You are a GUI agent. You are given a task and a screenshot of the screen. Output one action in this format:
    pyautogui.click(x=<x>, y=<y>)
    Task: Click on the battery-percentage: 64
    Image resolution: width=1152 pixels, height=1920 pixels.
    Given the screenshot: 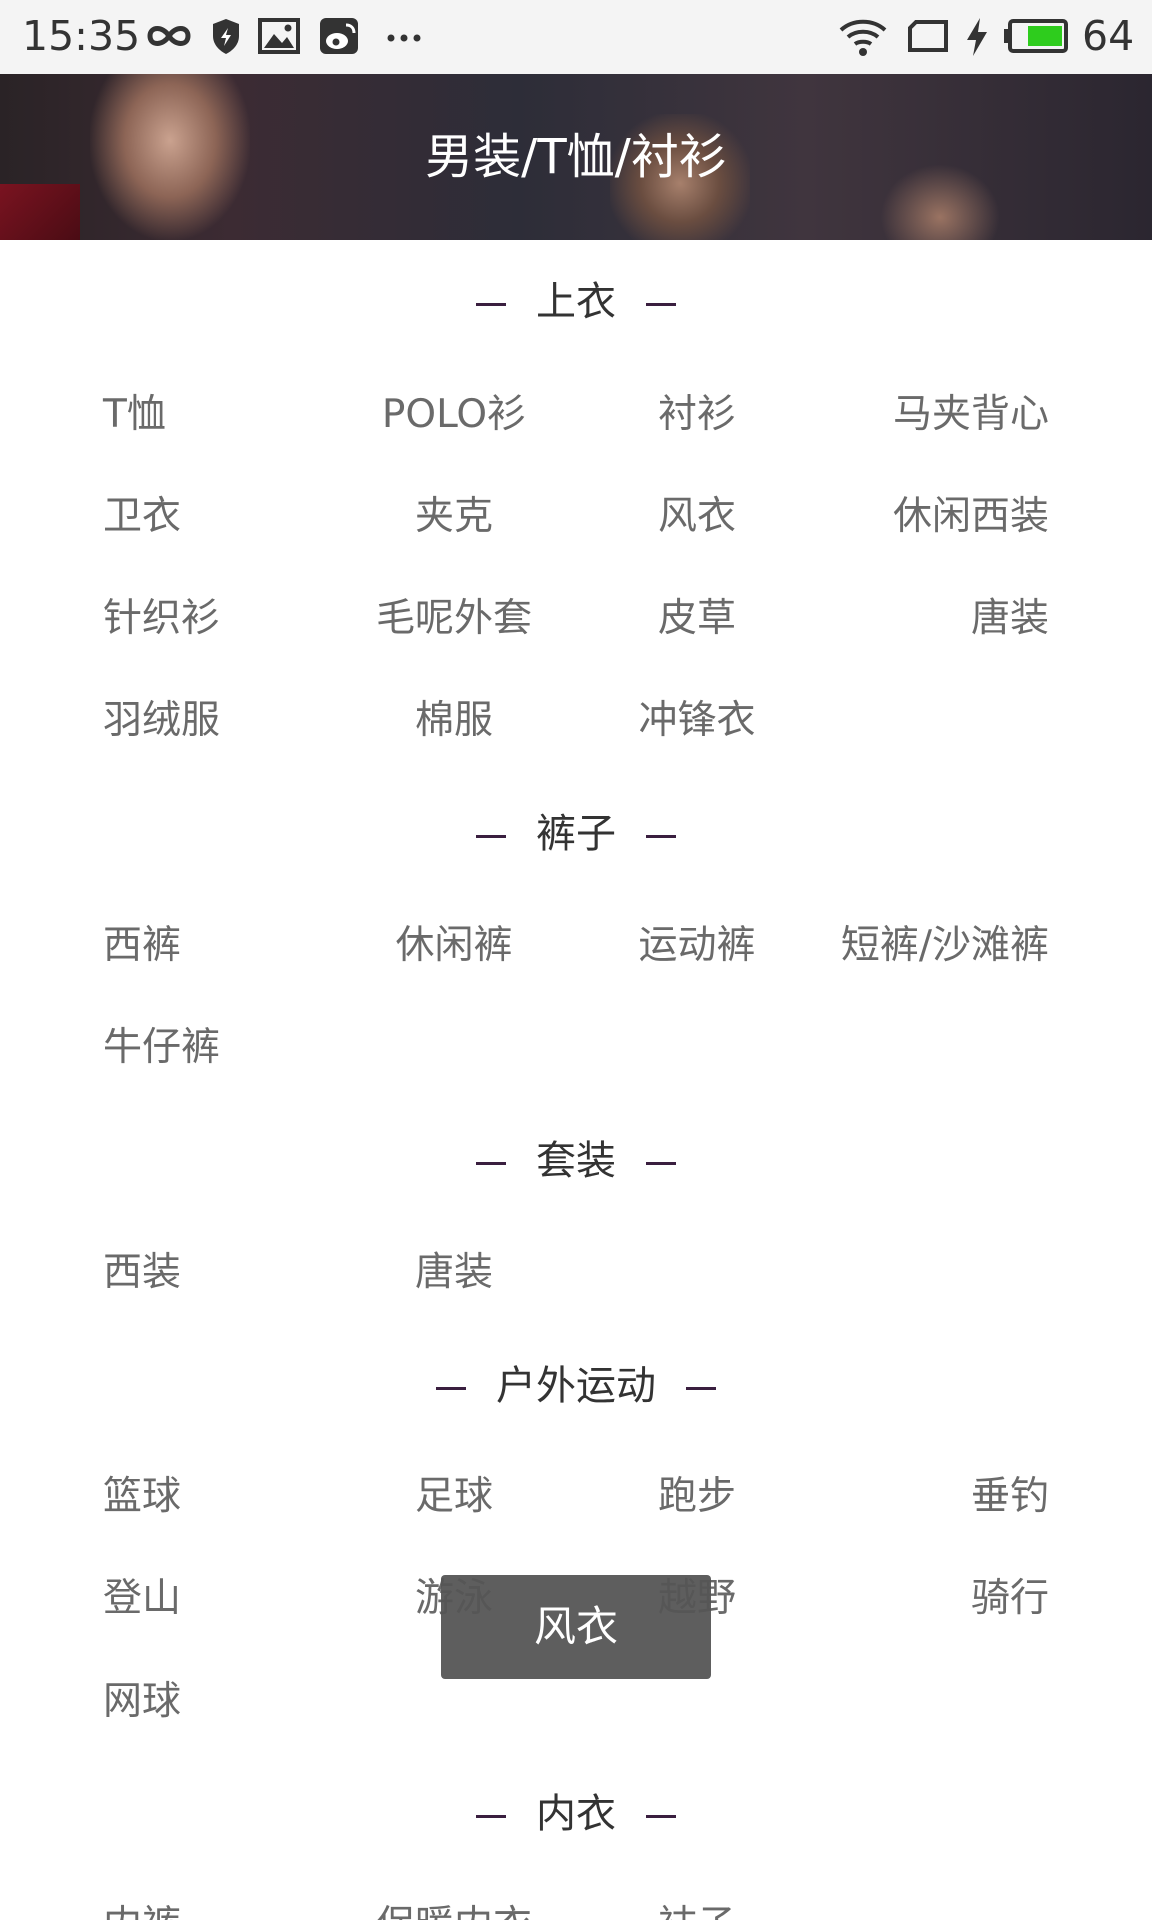 What is the action you would take?
    pyautogui.click(x=1108, y=36)
    